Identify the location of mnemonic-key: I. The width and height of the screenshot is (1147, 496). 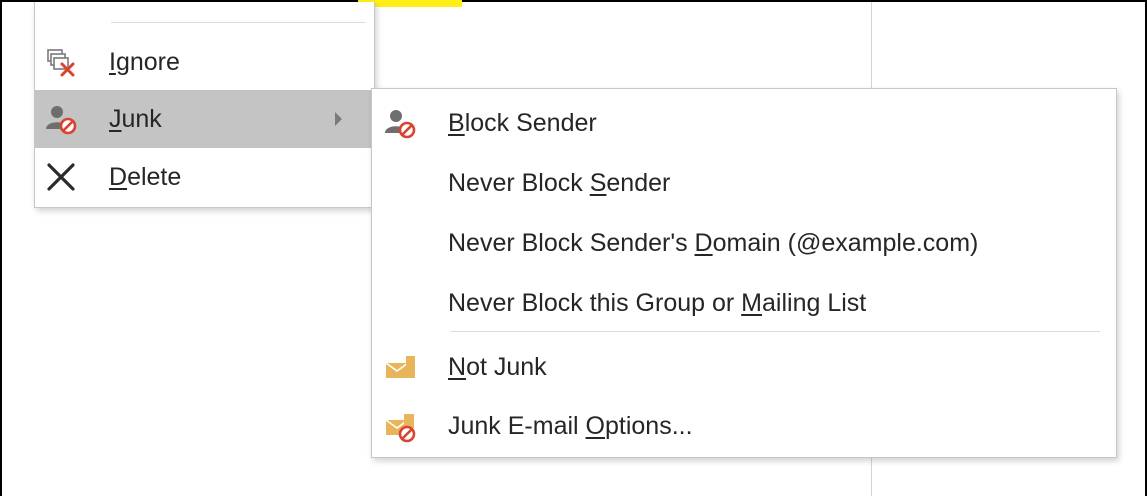
(112, 61).